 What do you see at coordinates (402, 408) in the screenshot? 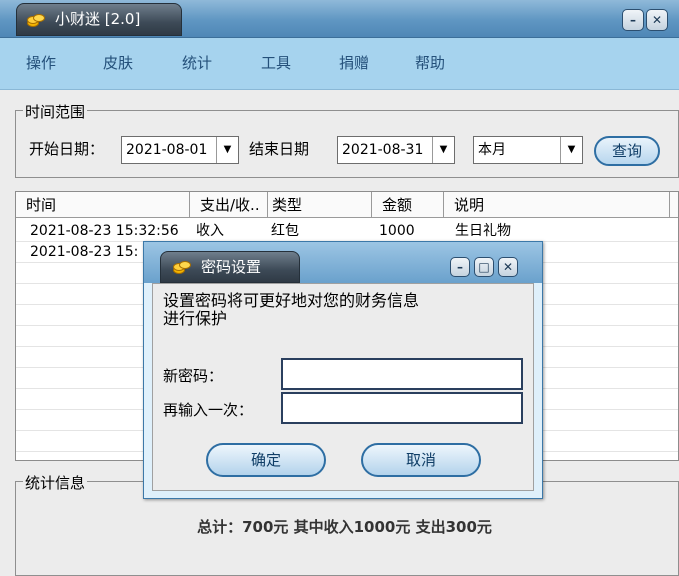
I see `repeat-password-input` at bounding box center [402, 408].